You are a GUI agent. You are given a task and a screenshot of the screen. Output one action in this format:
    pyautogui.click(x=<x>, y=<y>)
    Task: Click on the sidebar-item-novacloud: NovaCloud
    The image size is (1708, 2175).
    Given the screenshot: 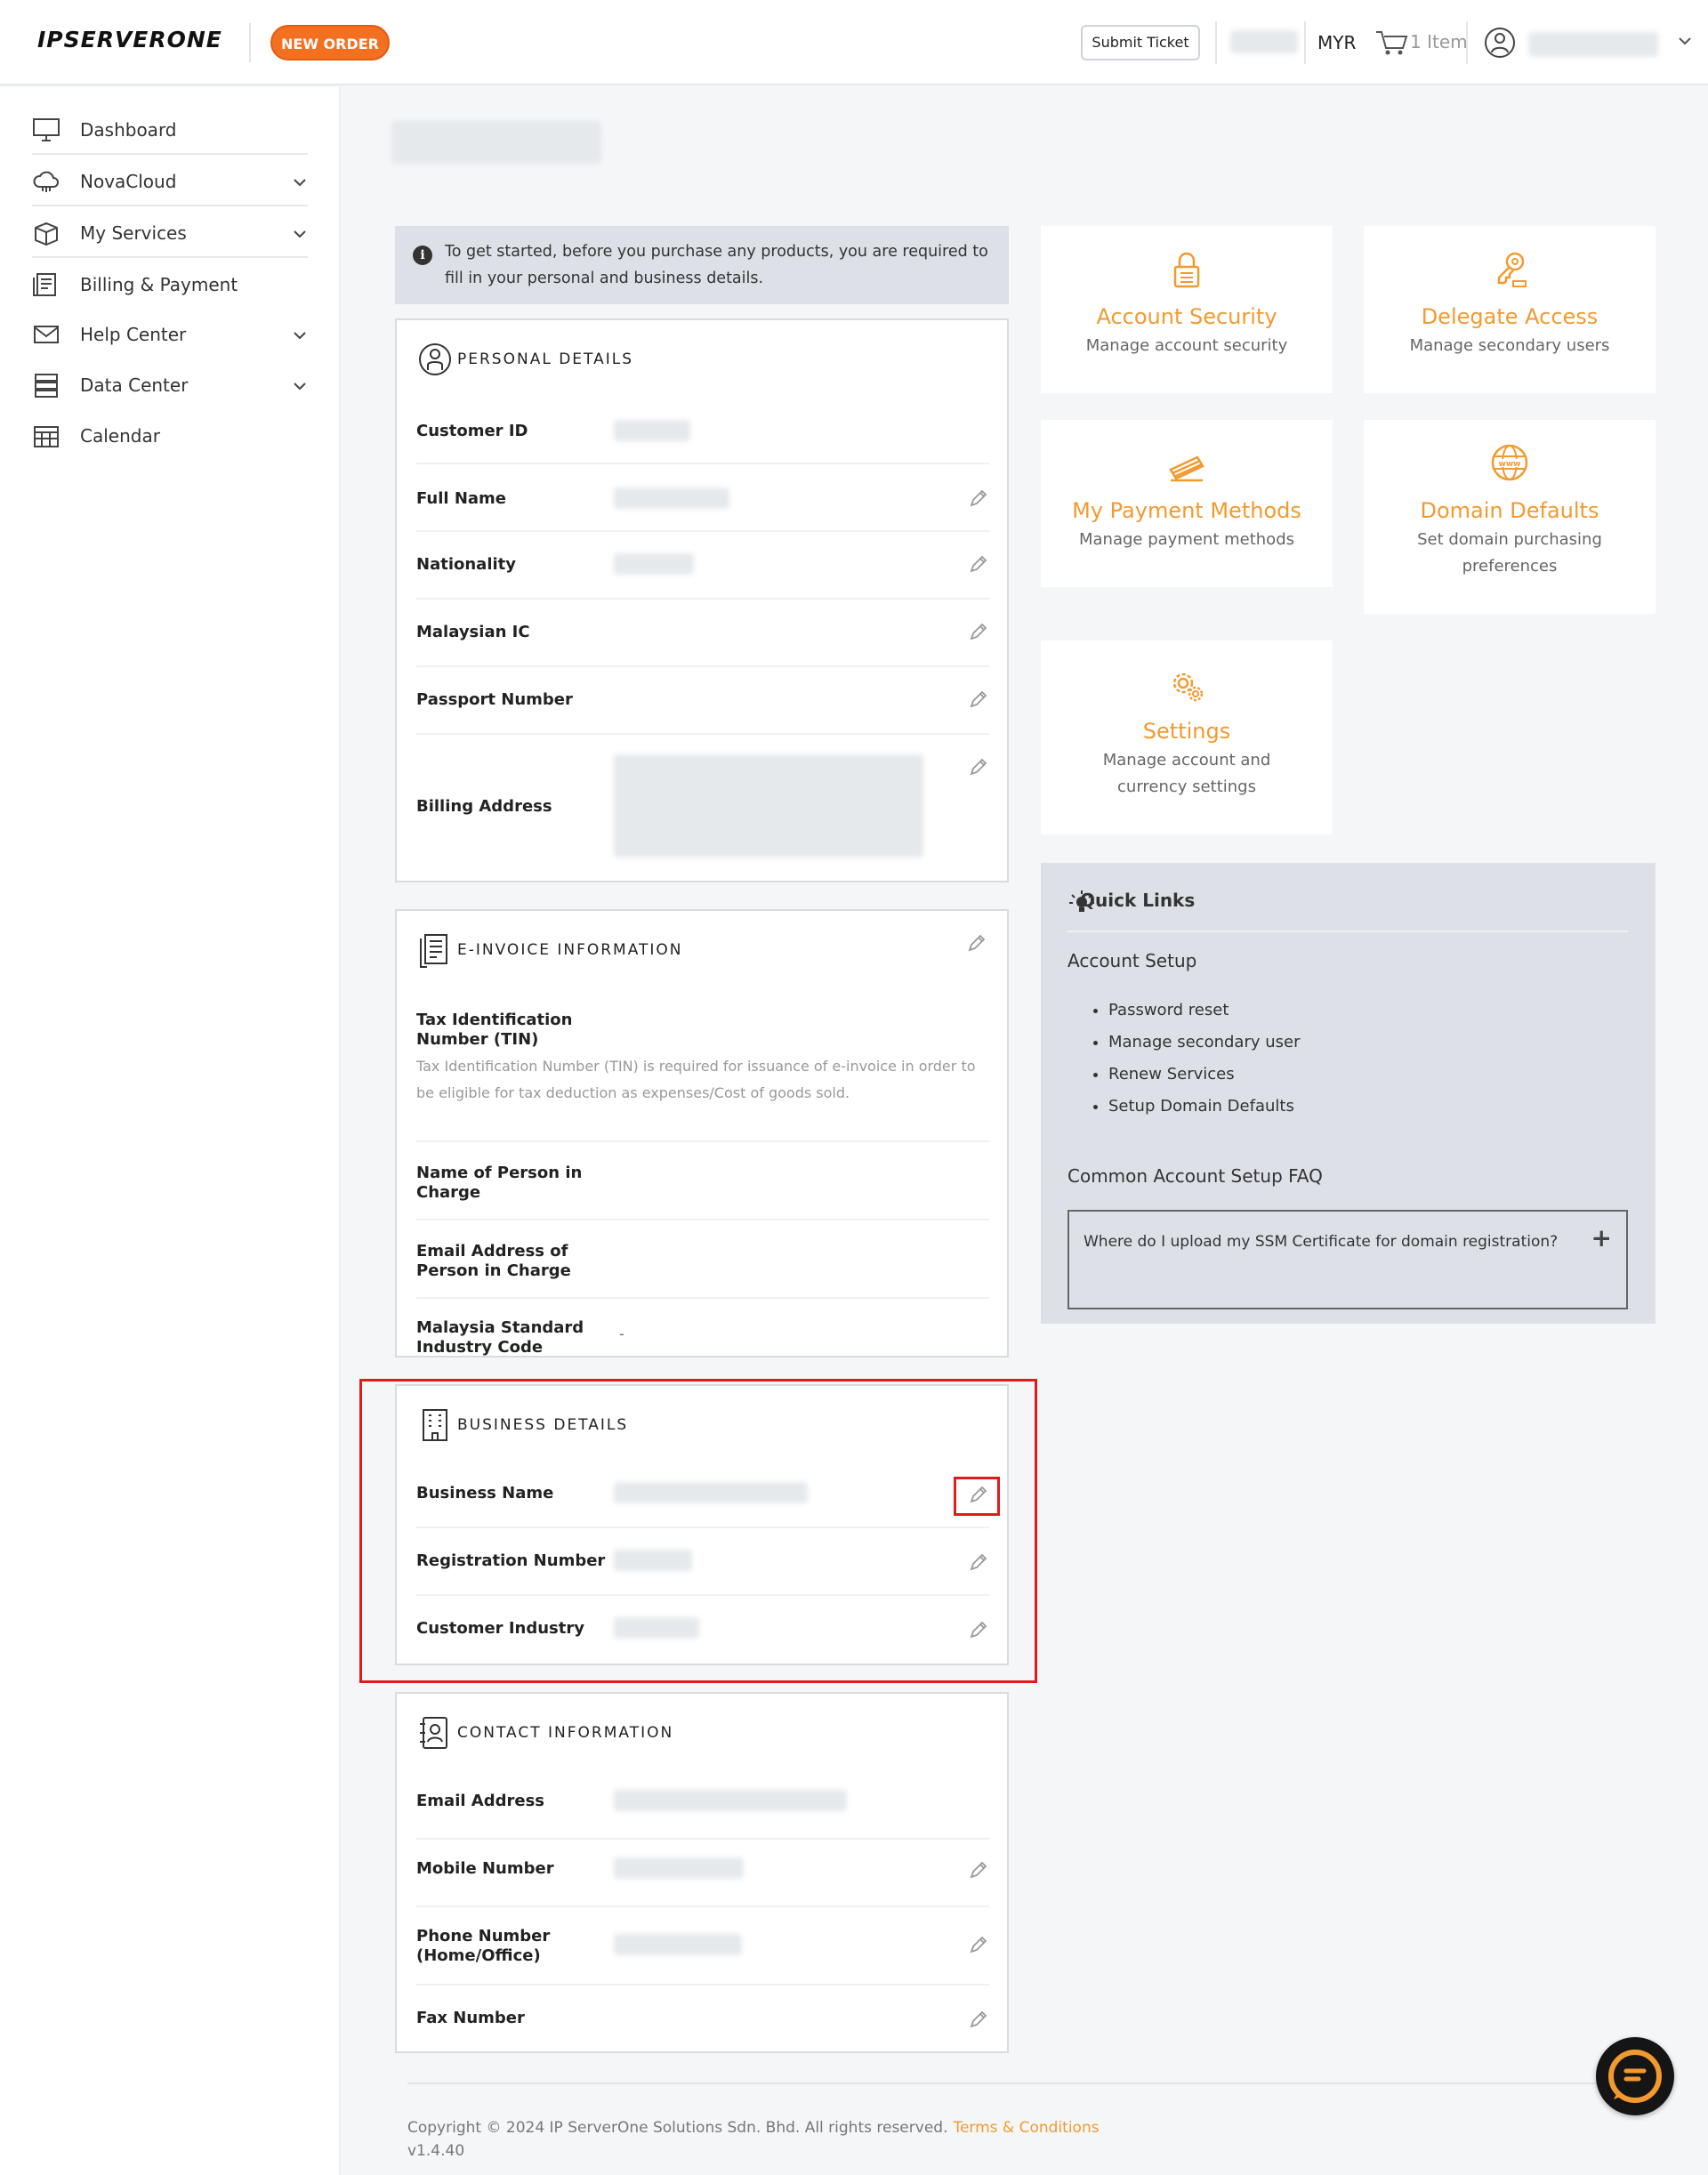 What is the action you would take?
    pyautogui.click(x=170, y=181)
    